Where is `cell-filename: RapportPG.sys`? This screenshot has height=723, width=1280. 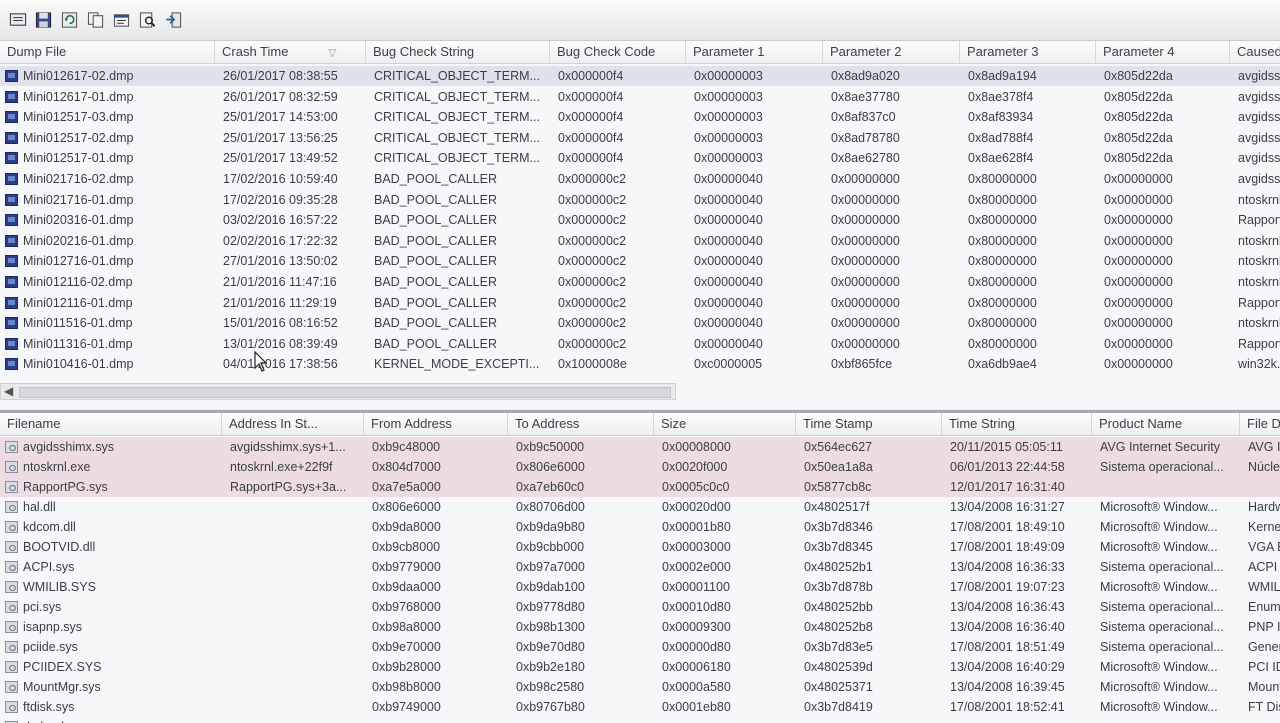 cell-filename: RapportPG.sys is located at coordinates (65, 487).